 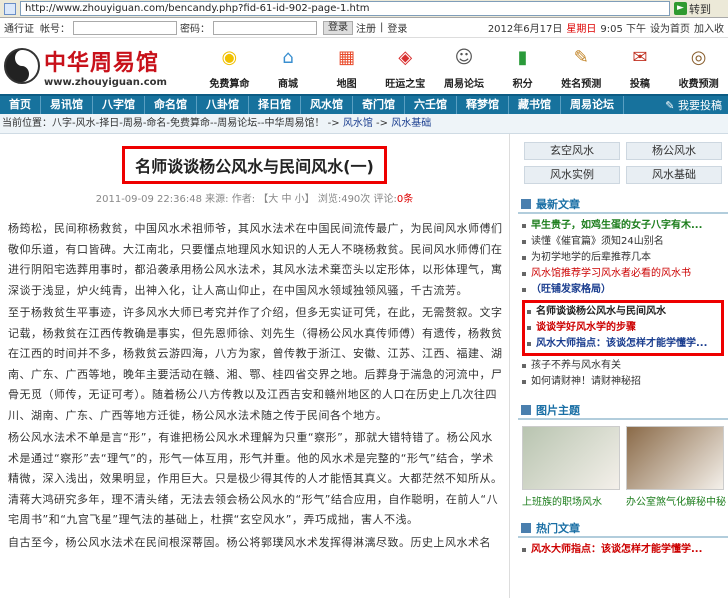 I want to click on breadcrumb-sub: 风水基础, so click(x=411, y=123).